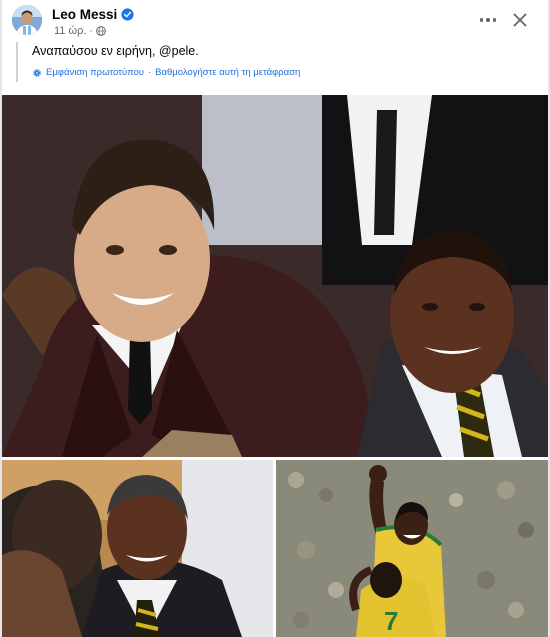 This screenshot has width=550, height=637. Describe the element at coordinates (115, 51) in the screenshot. I see `post-text: Αναπαύσου εν ειρήνη, @pele.` at that location.